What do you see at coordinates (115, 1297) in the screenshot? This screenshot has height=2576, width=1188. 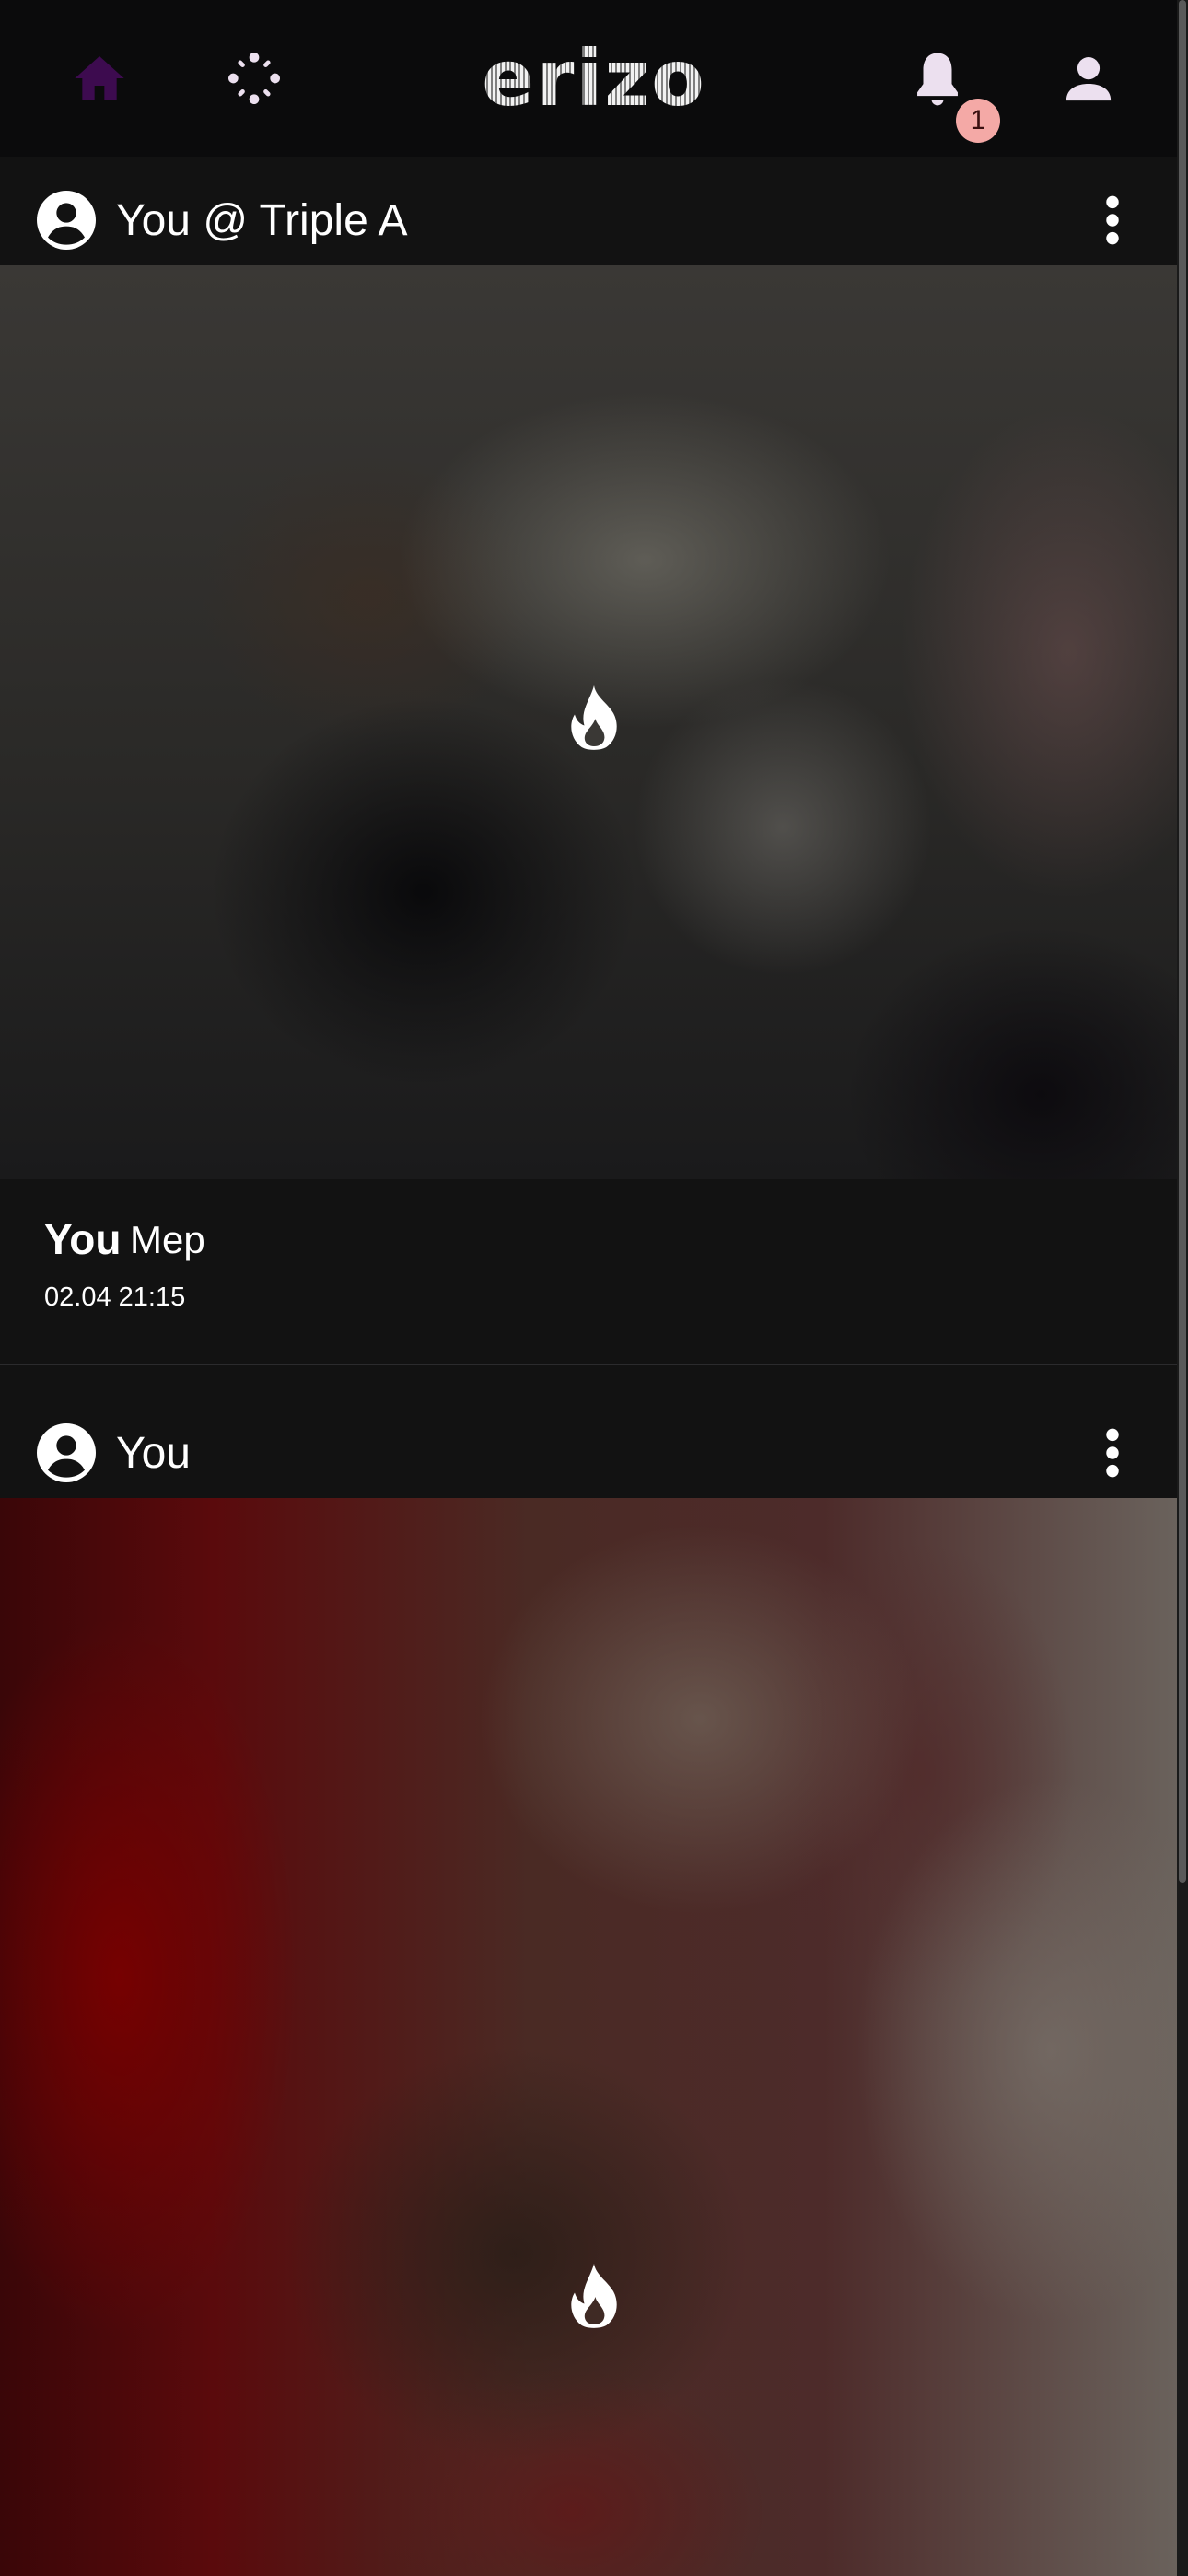 I see `post-timestamp: 02.04 21:15` at bounding box center [115, 1297].